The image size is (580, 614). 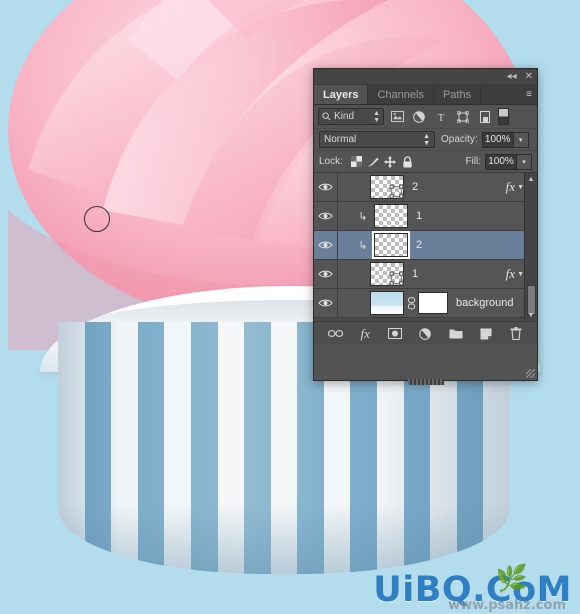 What do you see at coordinates (512, 77) in the screenshot?
I see `collapse-icon: ◂◂` at bounding box center [512, 77].